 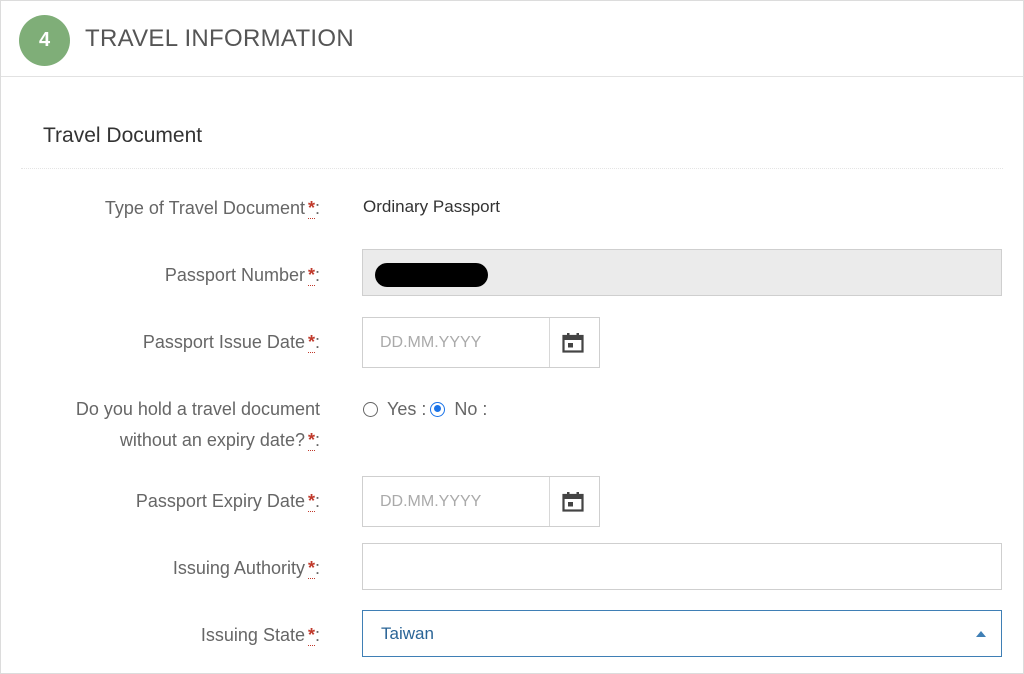 I want to click on passport-number-label: Passport Number *:, so click(x=242, y=275).